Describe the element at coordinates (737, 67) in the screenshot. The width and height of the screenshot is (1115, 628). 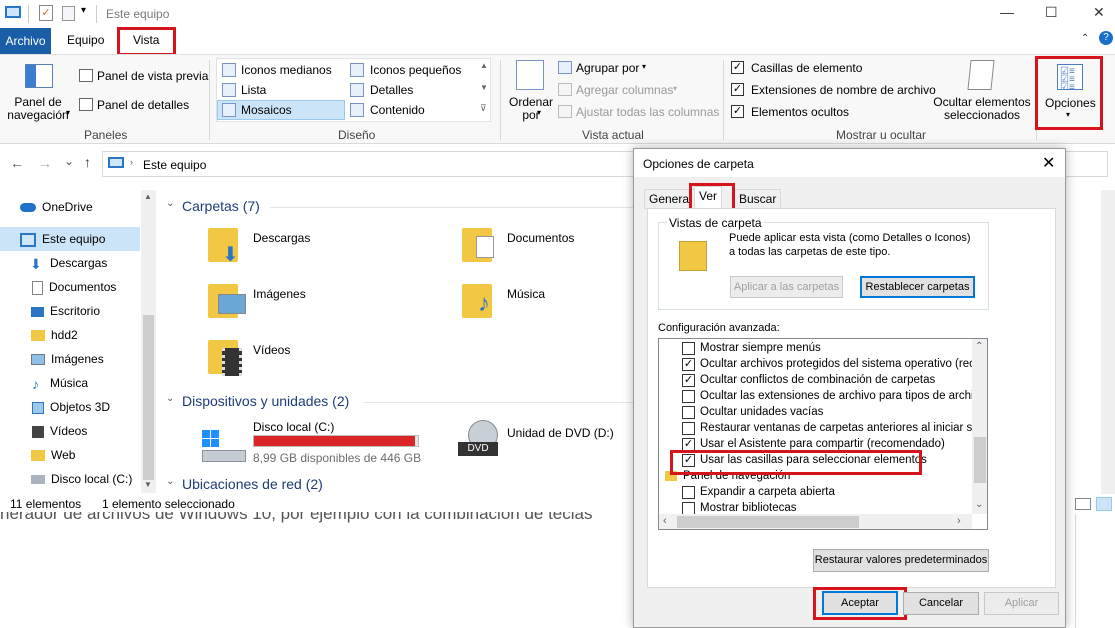
I see `item-checkboxes-checkbox: ✓` at that location.